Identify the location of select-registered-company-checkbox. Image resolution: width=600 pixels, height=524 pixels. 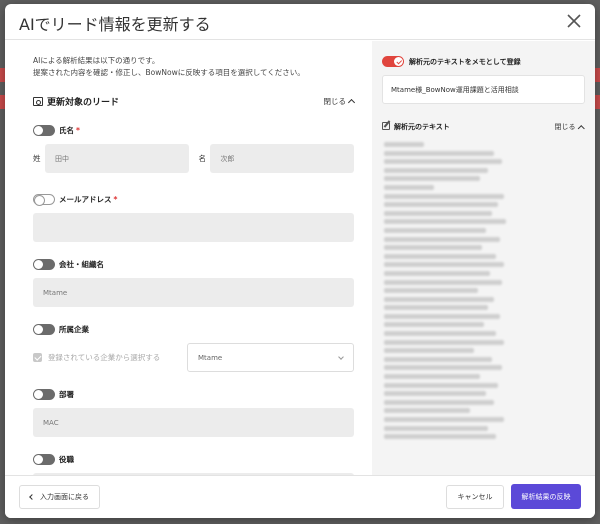
(37, 357).